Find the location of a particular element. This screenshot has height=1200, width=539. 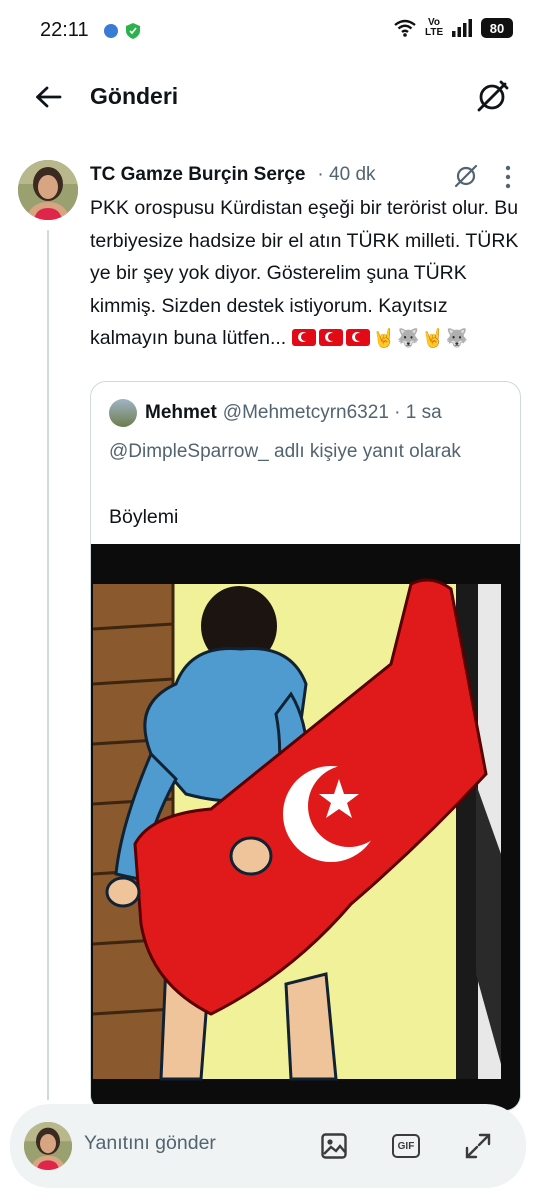

reply-avatar-image is located at coordinates (48, 1146).